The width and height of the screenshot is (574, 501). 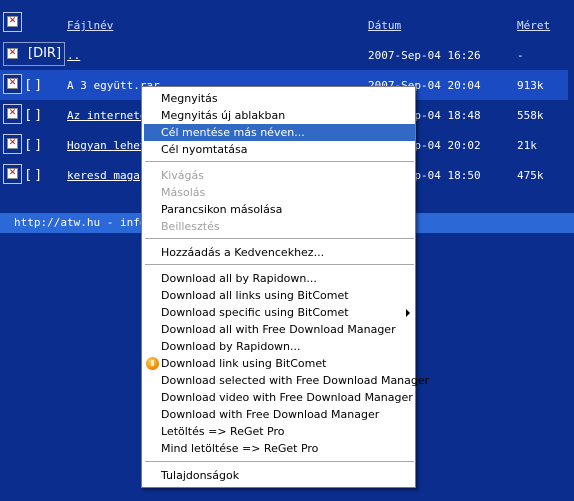 I want to click on menu-item-copy: Másolás, so click(x=279, y=192).